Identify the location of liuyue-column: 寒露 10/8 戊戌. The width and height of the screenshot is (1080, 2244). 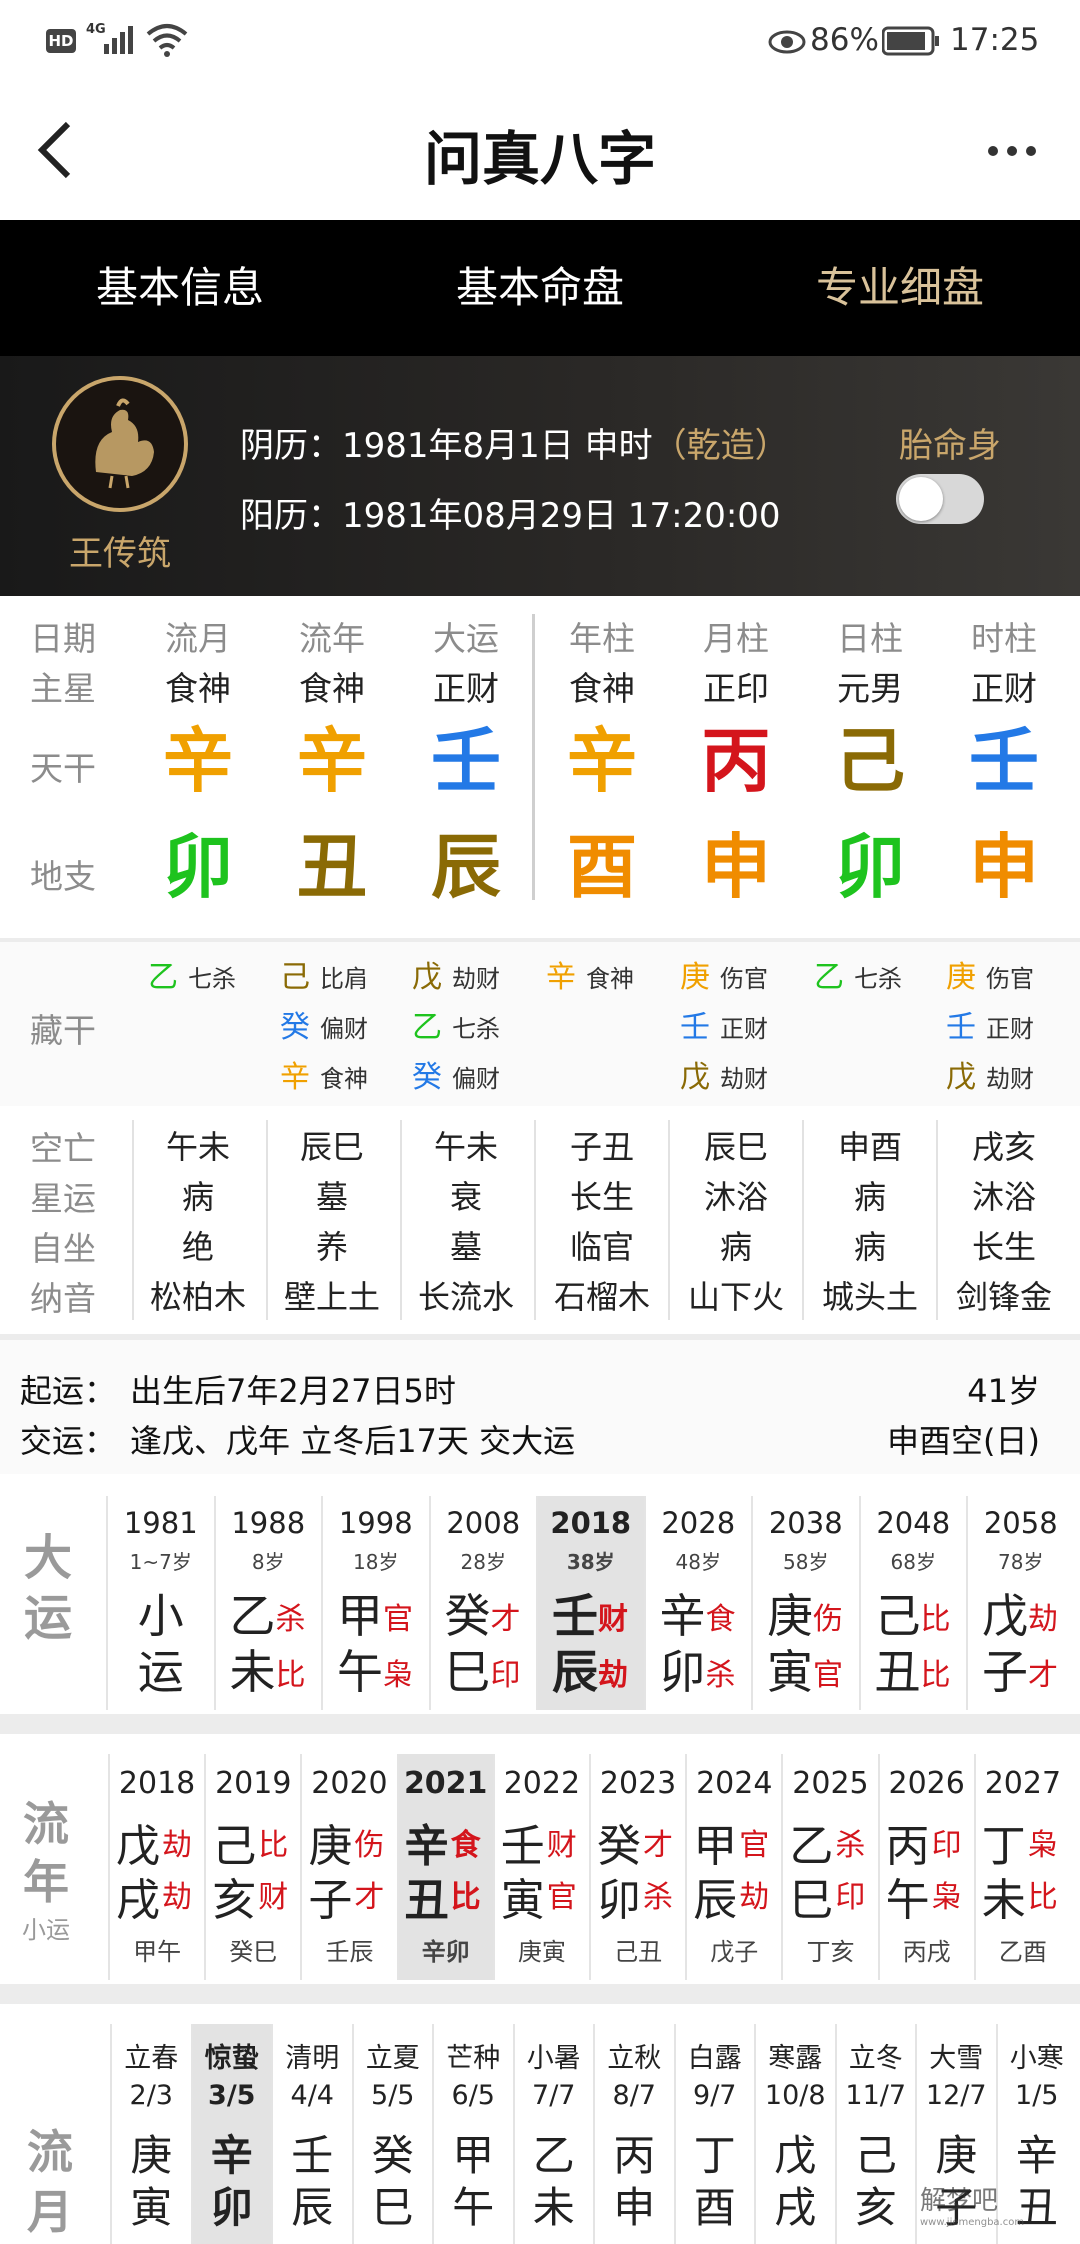
(794, 2134).